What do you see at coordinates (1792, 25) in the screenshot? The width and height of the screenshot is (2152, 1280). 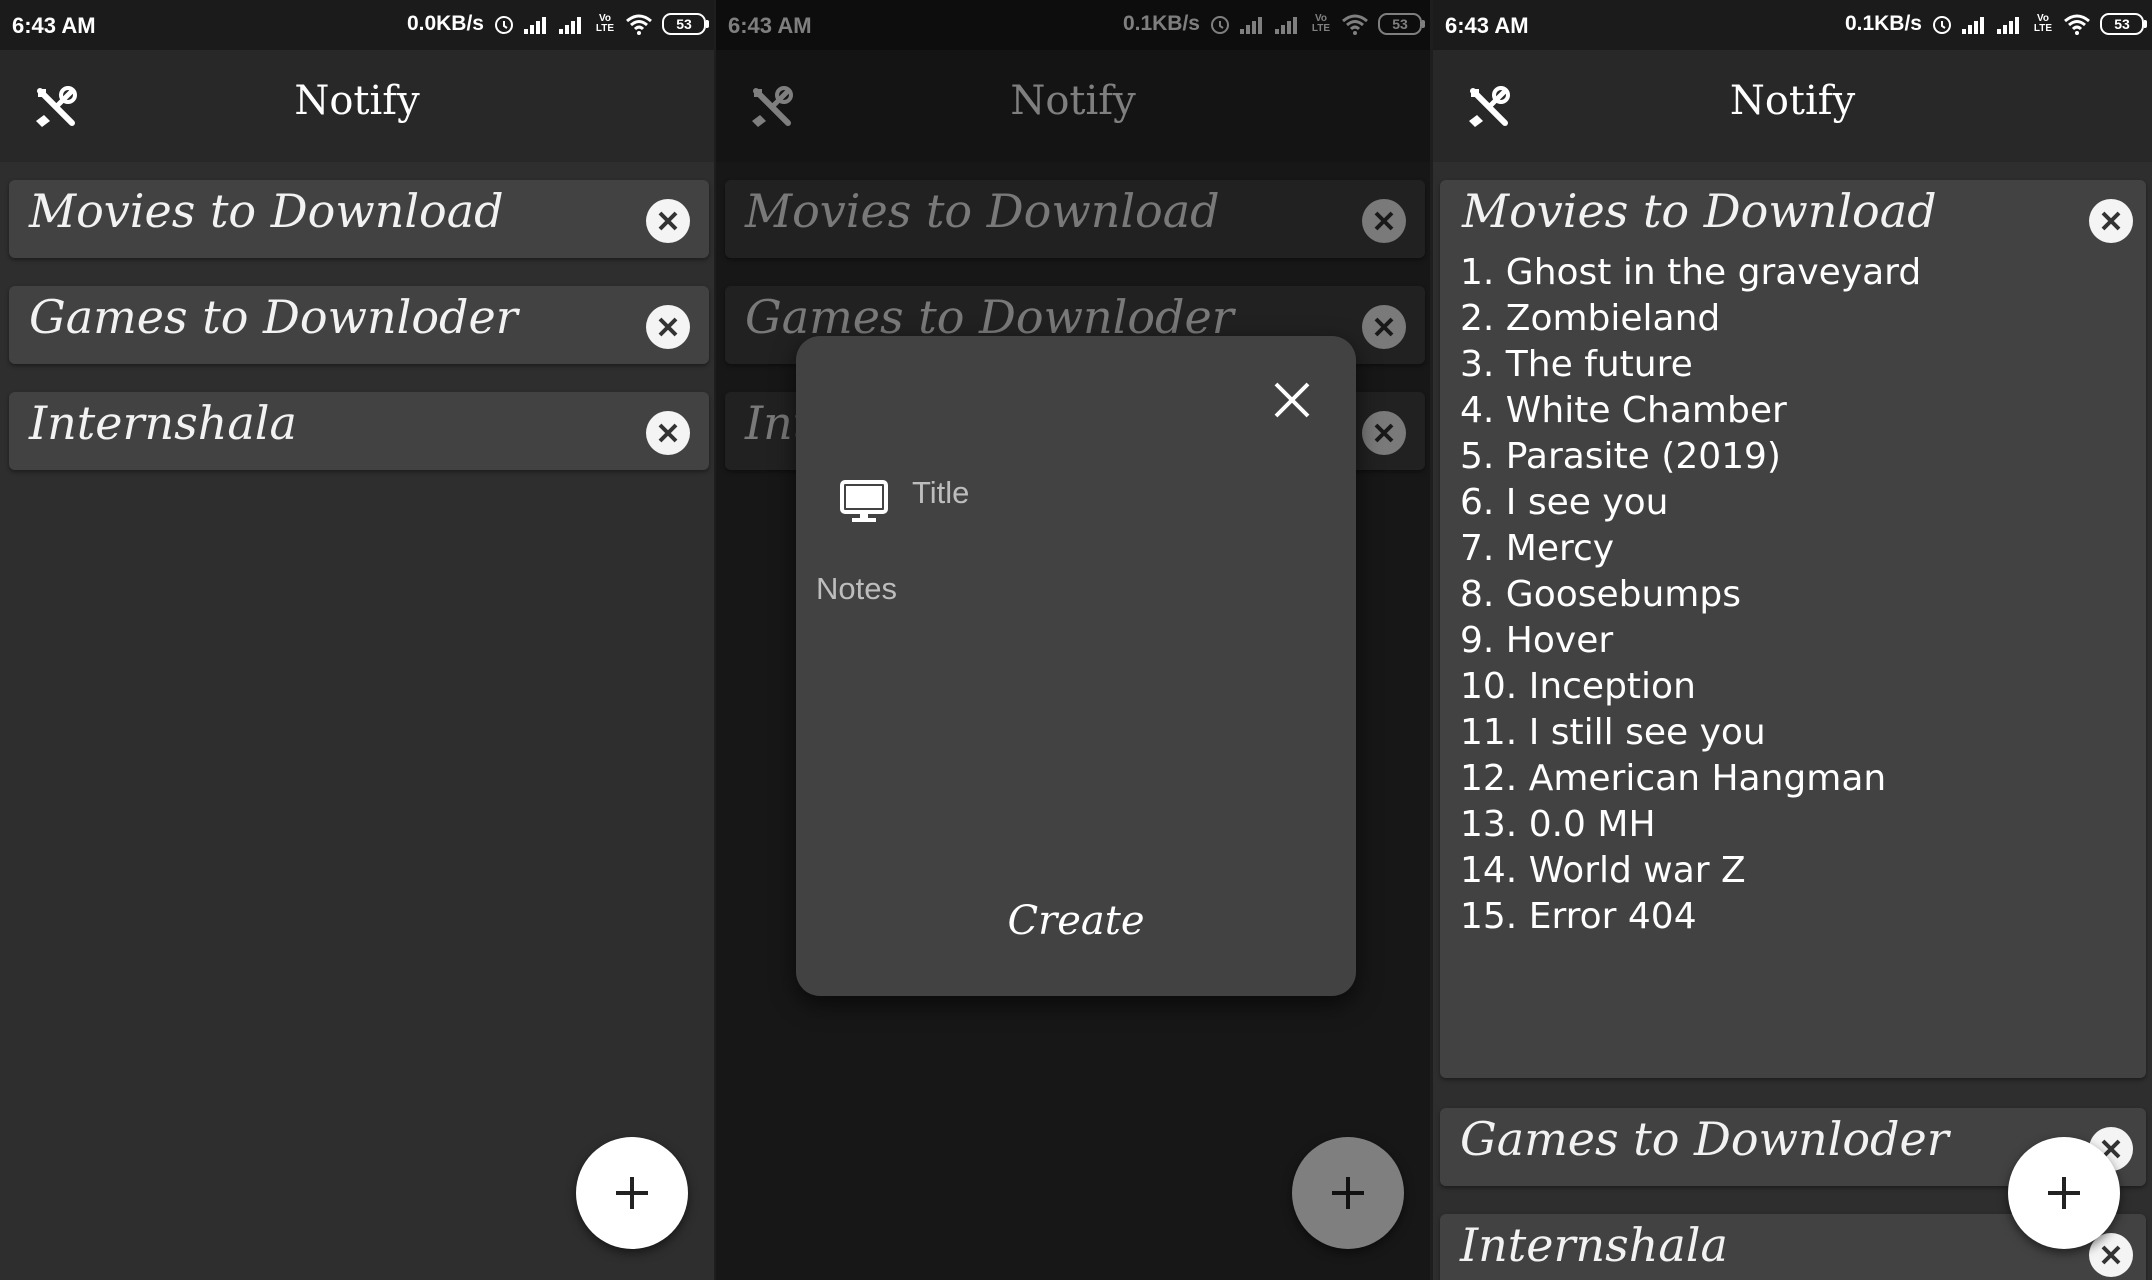 I see `status-bar: 6:43 AM 0.1KB/s Vo LTE 53` at bounding box center [1792, 25].